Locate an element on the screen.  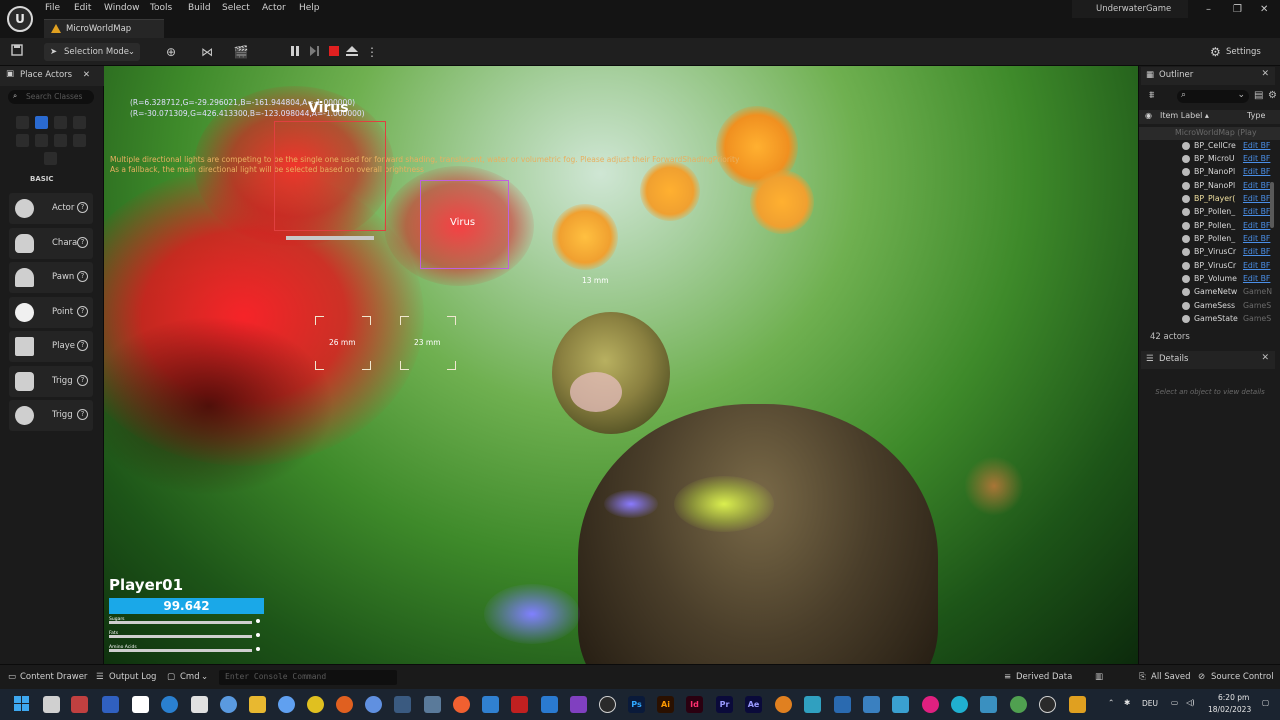
basic-category-icon is located at coordinates (41, 122).